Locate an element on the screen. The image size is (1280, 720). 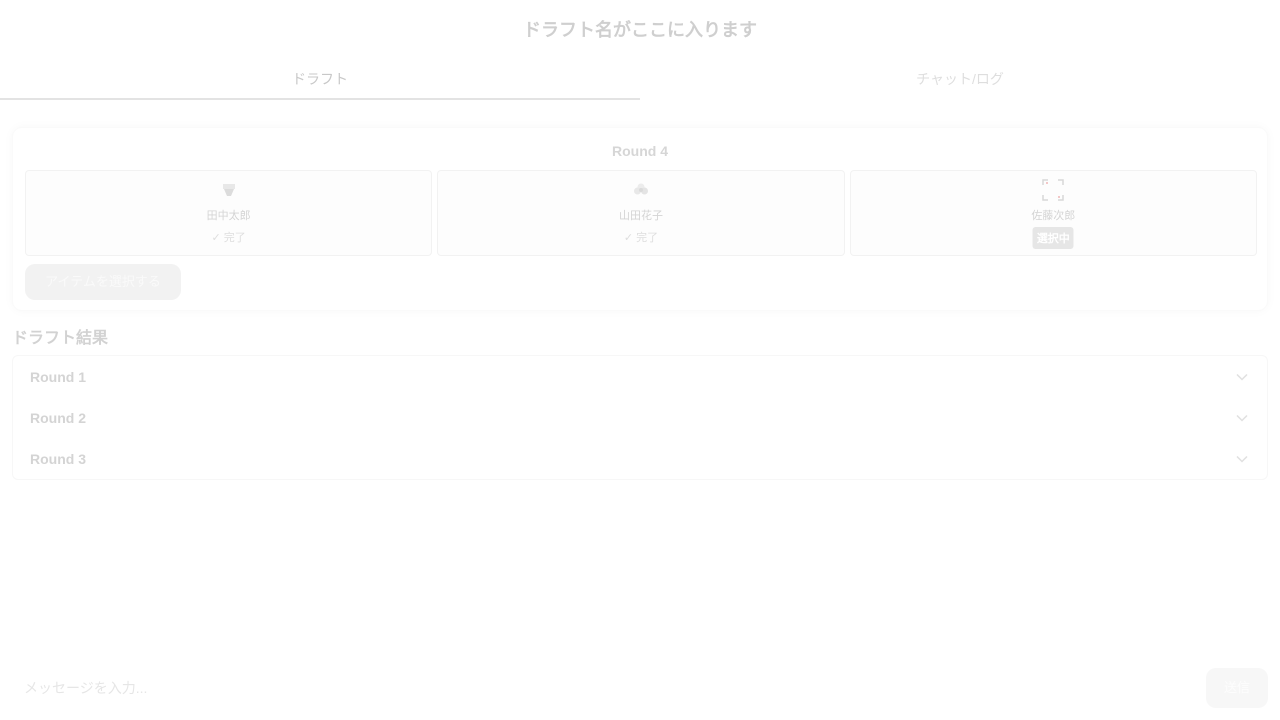
cake-icon is located at coordinates (229, 190).